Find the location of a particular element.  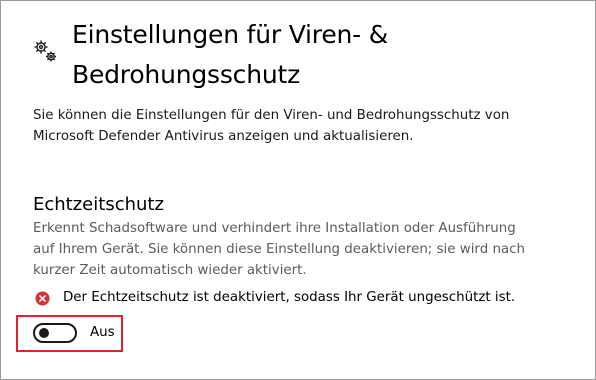

realtime-protection-toggle is located at coordinates (55, 333).